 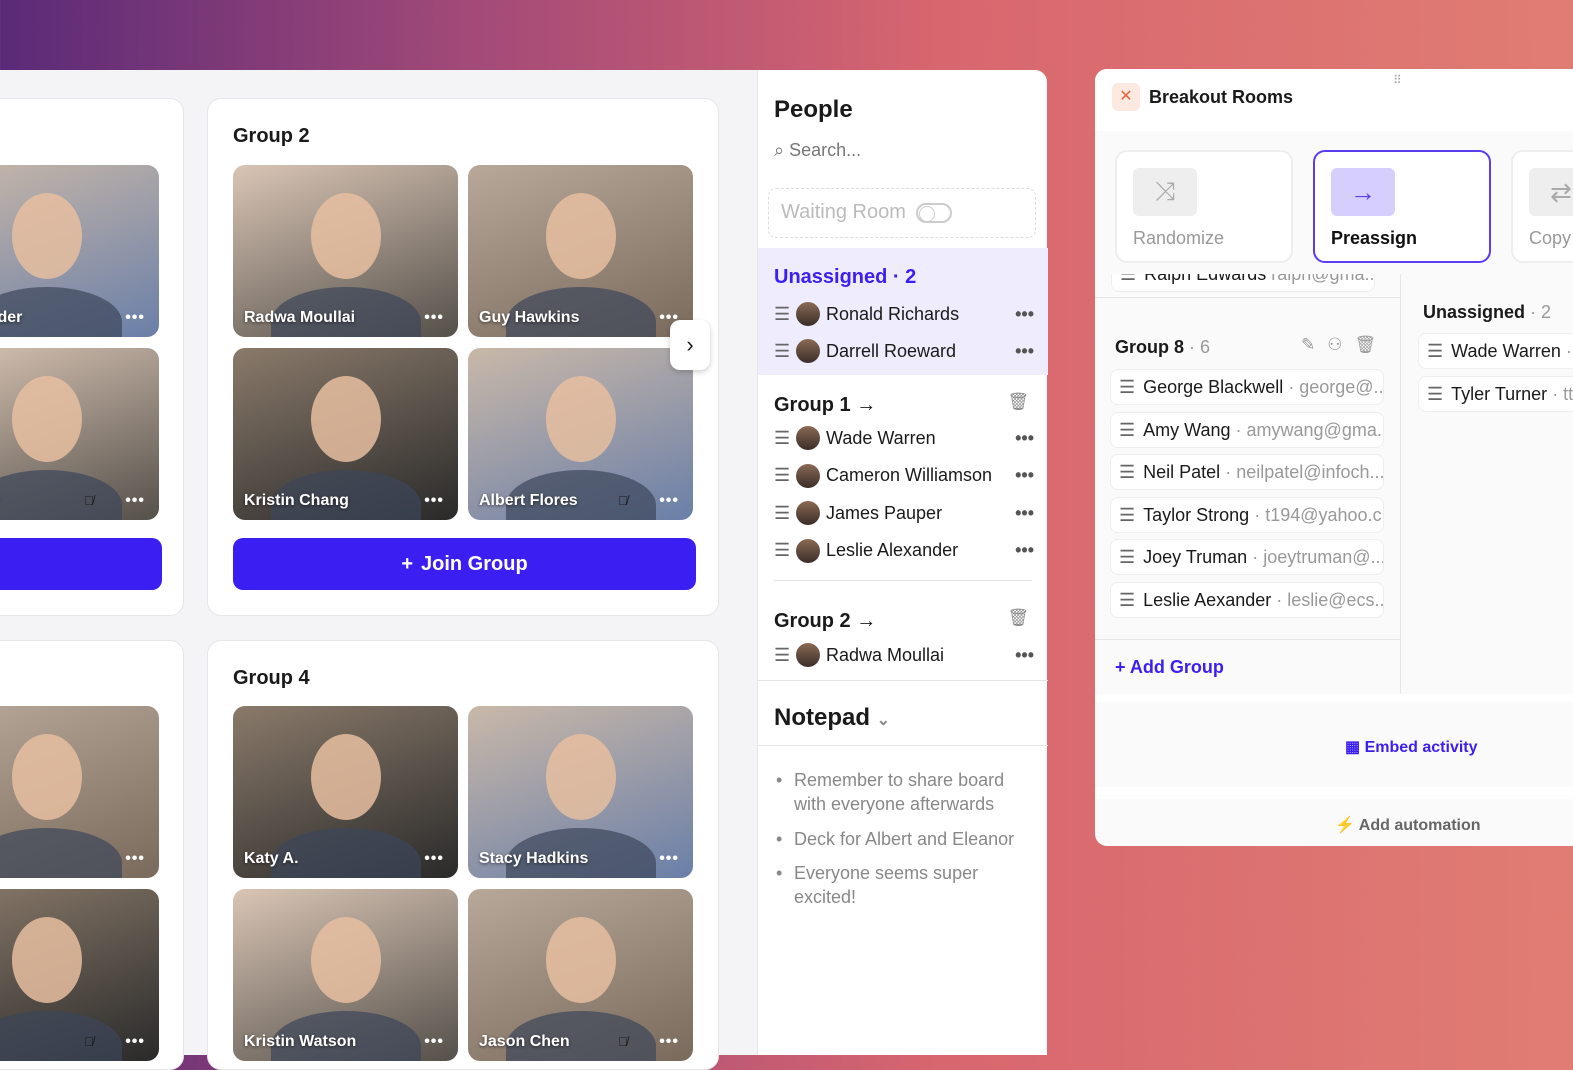 I want to click on video-tile: Stacy Hadkins •••, so click(x=580, y=792).